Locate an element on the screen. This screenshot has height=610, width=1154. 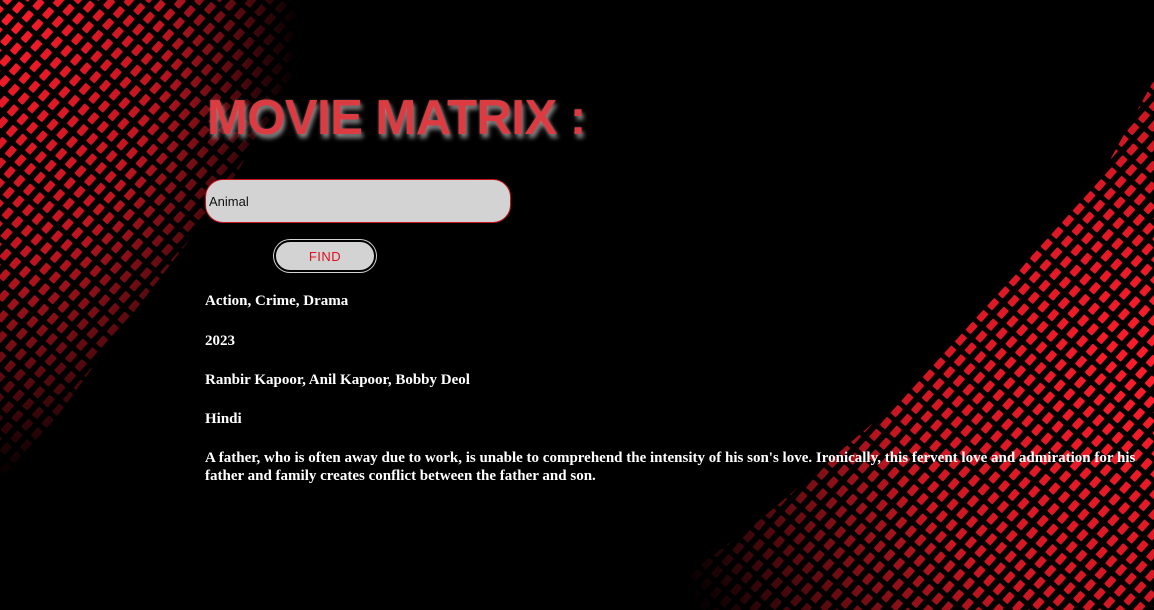
page-title: MOVIE MATRIX : is located at coordinates (396, 118).